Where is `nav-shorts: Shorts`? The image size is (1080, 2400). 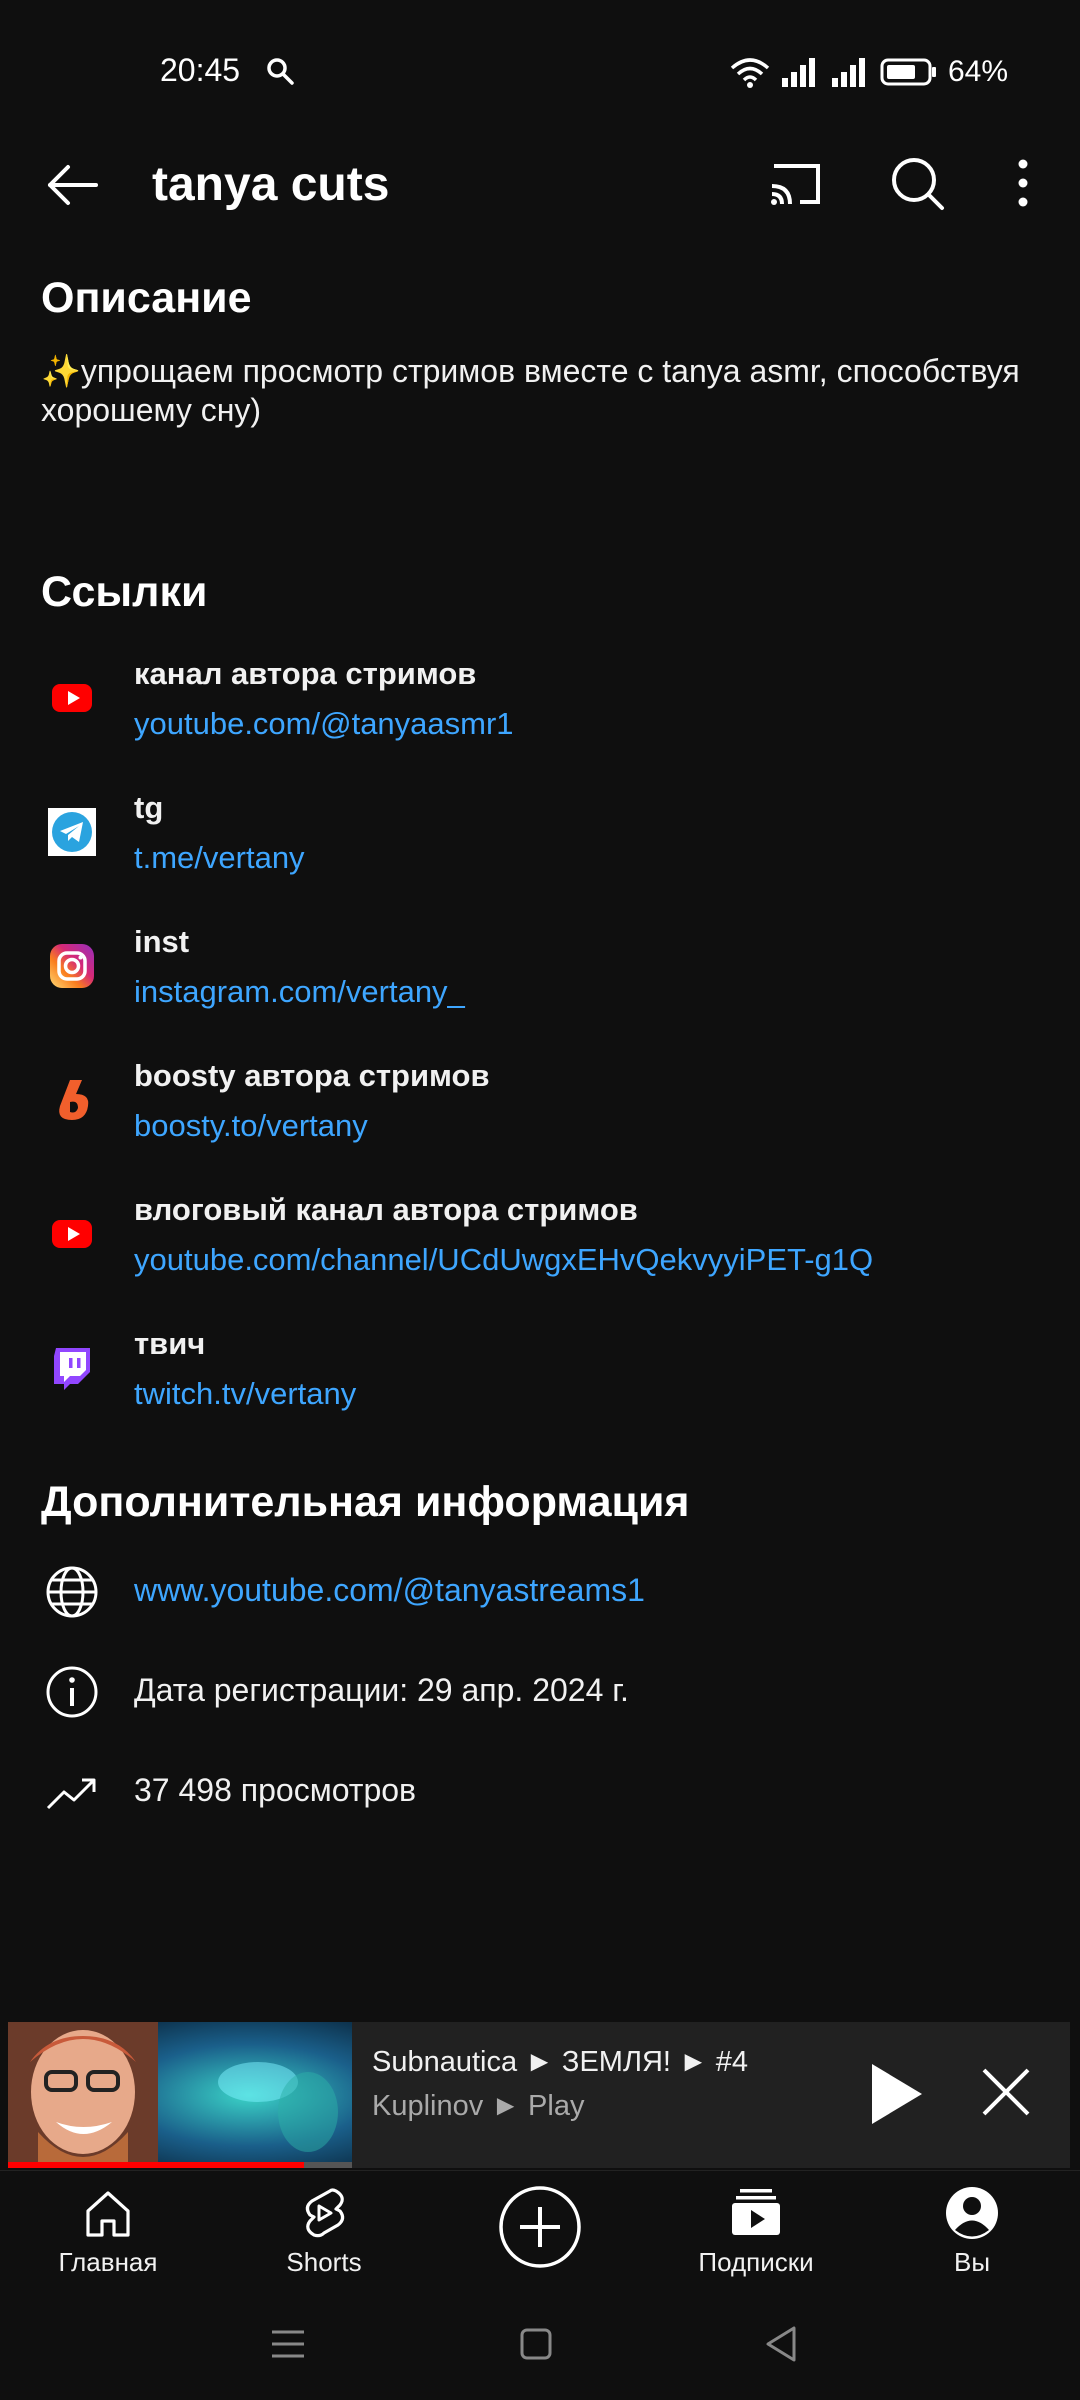
nav-shorts: Shorts is located at coordinates (324, 2240).